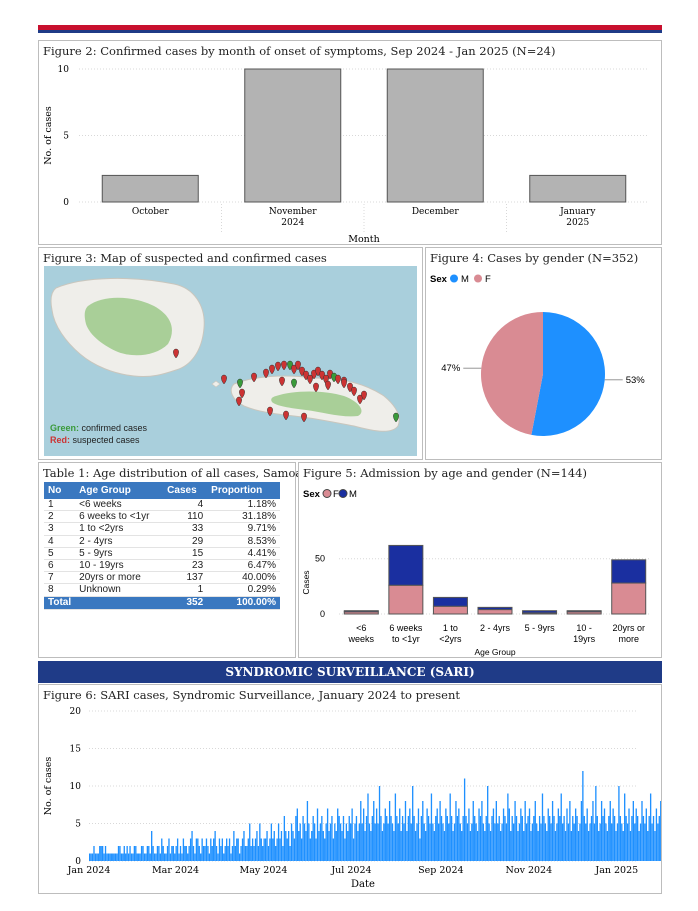 This screenshot has width=698, height=911. What do you see at coordinates (264, 870) in the screenshot?
I see `x-tick-label: May 2024` at bounding box center [264, 870].